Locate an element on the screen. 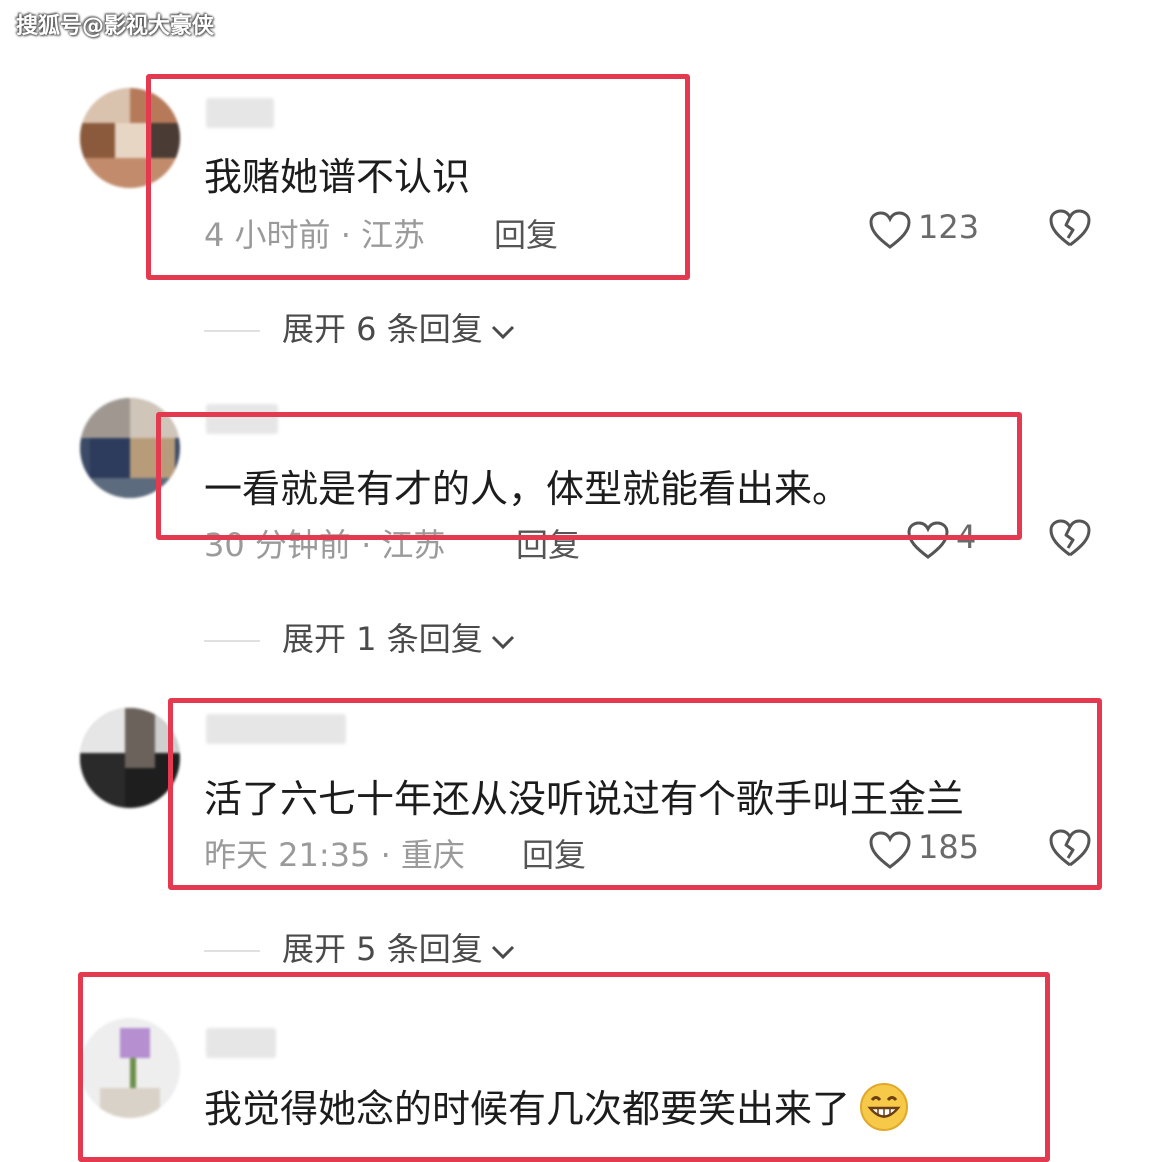  expand-replies-button: 展开 1 条回复 is located at coordinates (360, 637).